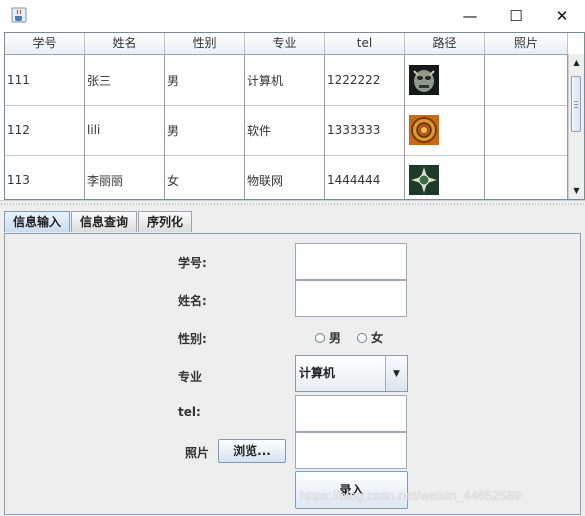 The height and width of the screenshot is (516, 585). Describe the element at coordinates (192, 339) in the screenshot. I see `gender-label: 性别:` at that location.